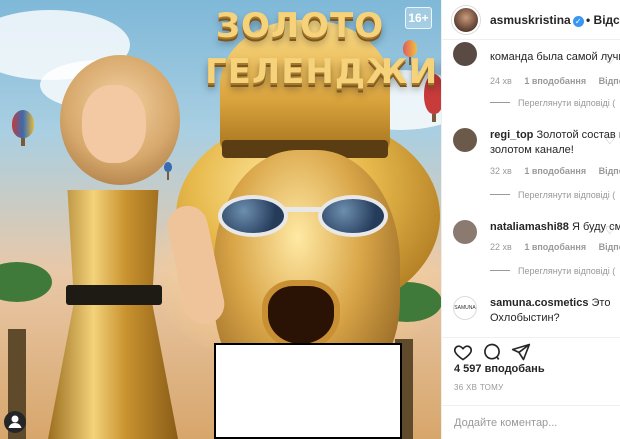 This screenshot has height=439, width=620. Describe the element at coordinates (466, 20) in the screenshot. I see `avatar` at that location.